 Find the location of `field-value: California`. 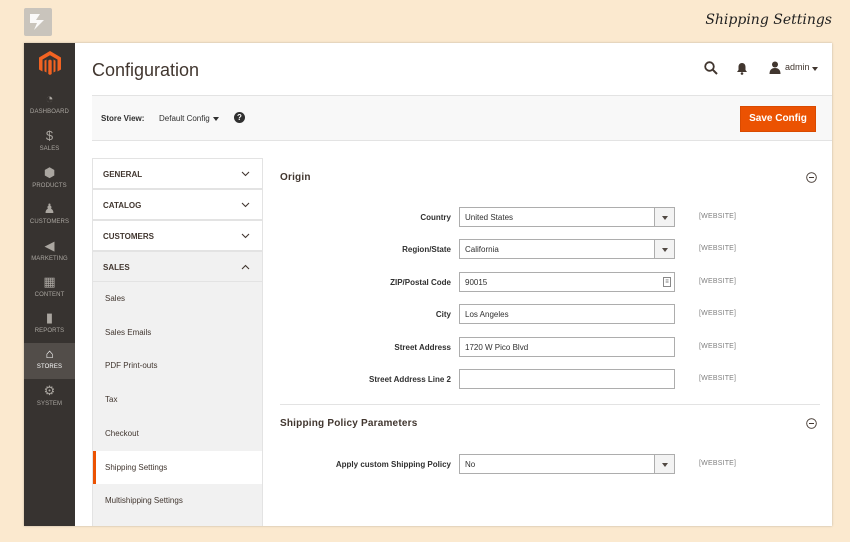

field-value: California is located at coordinates (482, 249).